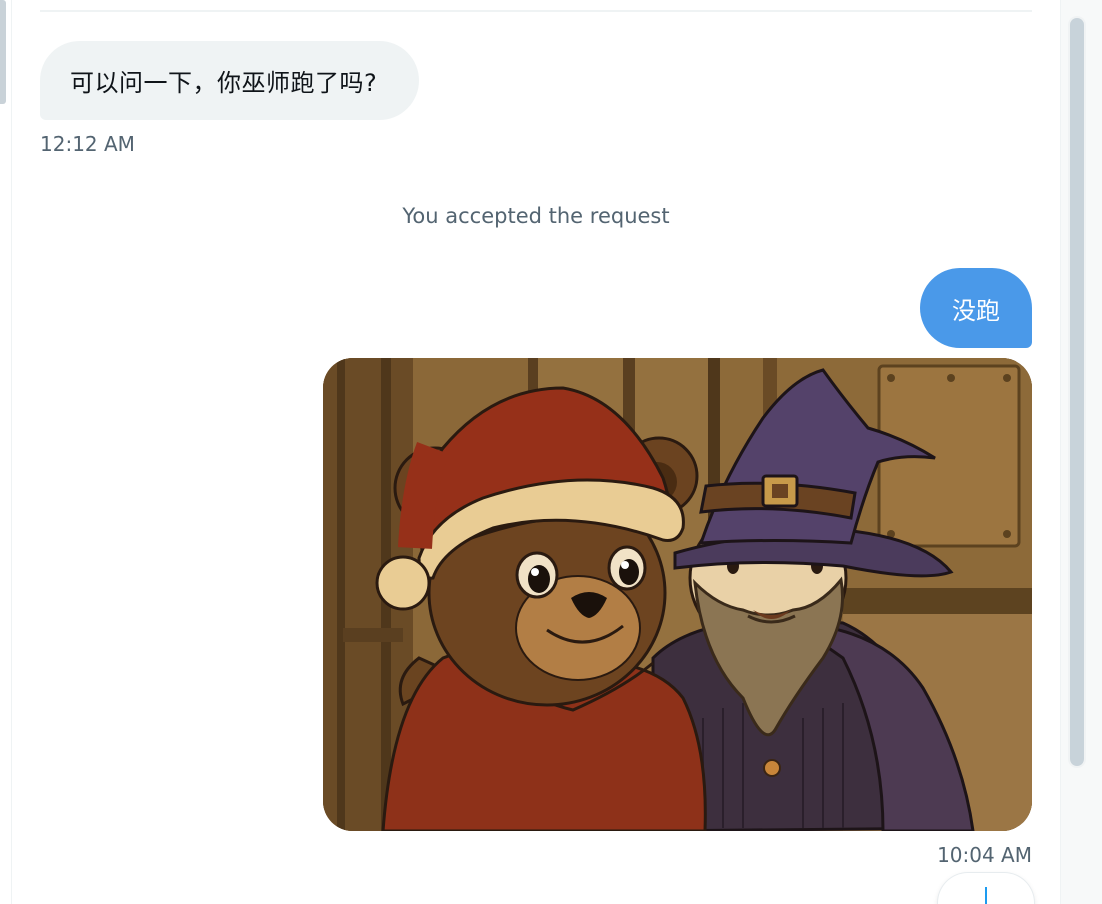  I want to click on left-panel-edge, so click(3, 52).